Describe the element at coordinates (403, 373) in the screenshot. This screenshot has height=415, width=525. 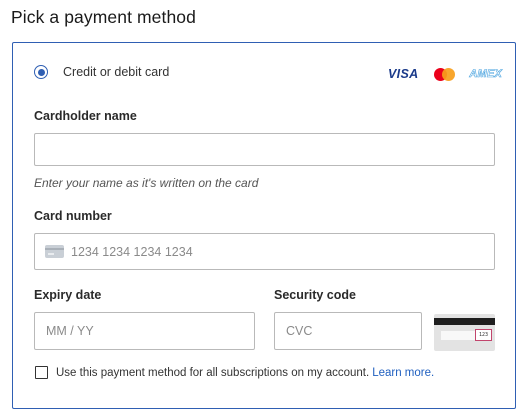
I see `learn-more-link: Learn more.` at that location.